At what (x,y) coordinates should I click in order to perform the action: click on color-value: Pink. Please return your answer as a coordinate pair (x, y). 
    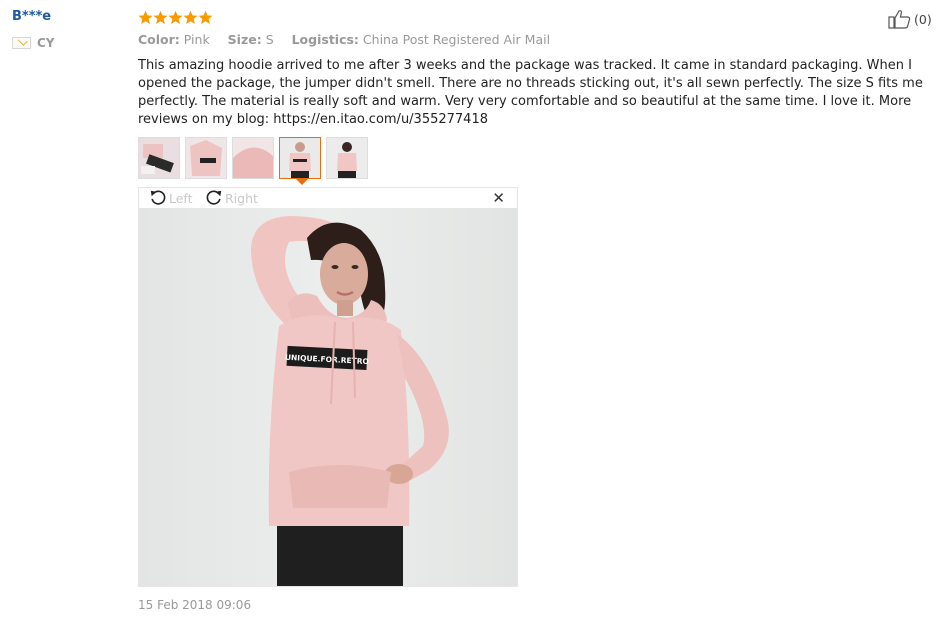
    Looking at the image, I should click on (196, 39).